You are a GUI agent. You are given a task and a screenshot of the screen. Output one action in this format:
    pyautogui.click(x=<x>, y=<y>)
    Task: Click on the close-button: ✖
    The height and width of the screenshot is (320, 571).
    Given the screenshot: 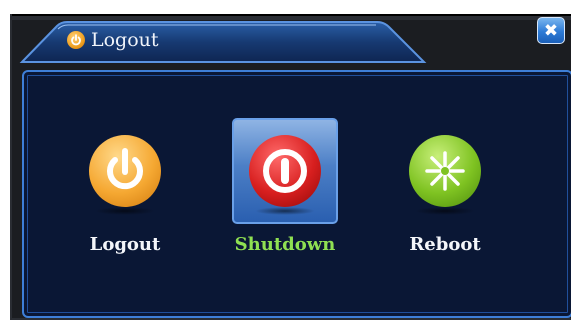 What is the action you would take?
    pyautogui.click(x=551, y=30)
    